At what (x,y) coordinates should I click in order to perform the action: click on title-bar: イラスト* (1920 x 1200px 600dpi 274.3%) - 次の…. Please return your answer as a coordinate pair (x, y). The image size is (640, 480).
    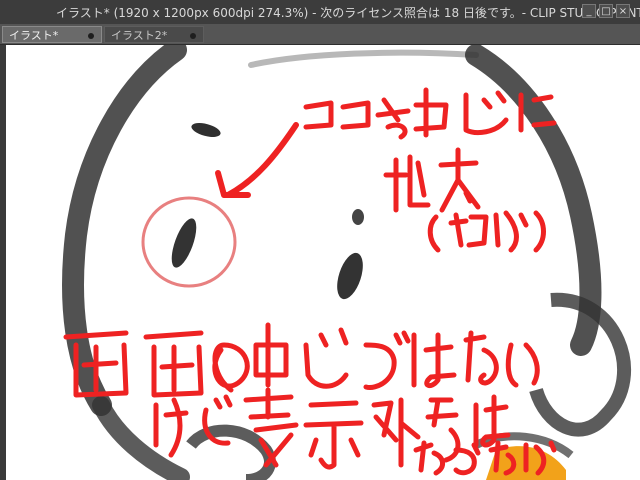
    Looking at the image, I should click on (320, 12).